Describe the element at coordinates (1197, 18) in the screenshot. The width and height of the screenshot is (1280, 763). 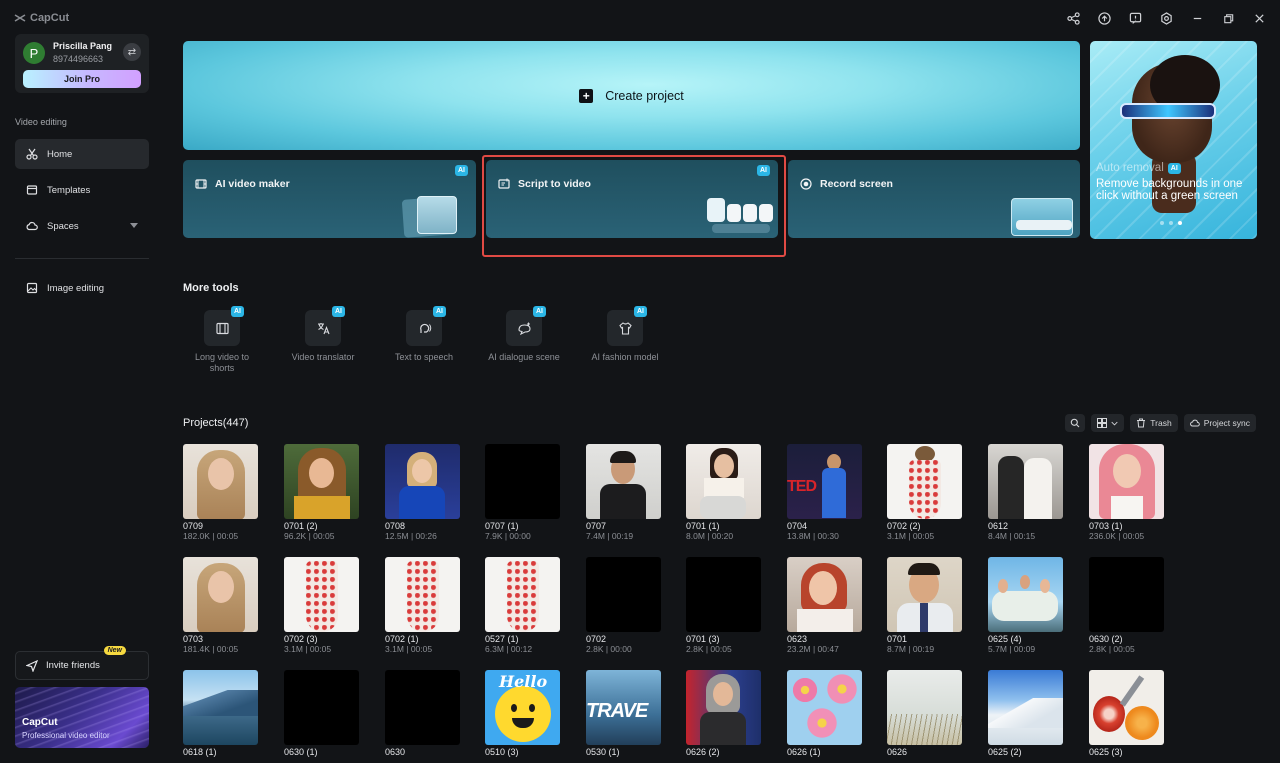
I see `minimize-icon` at that location.